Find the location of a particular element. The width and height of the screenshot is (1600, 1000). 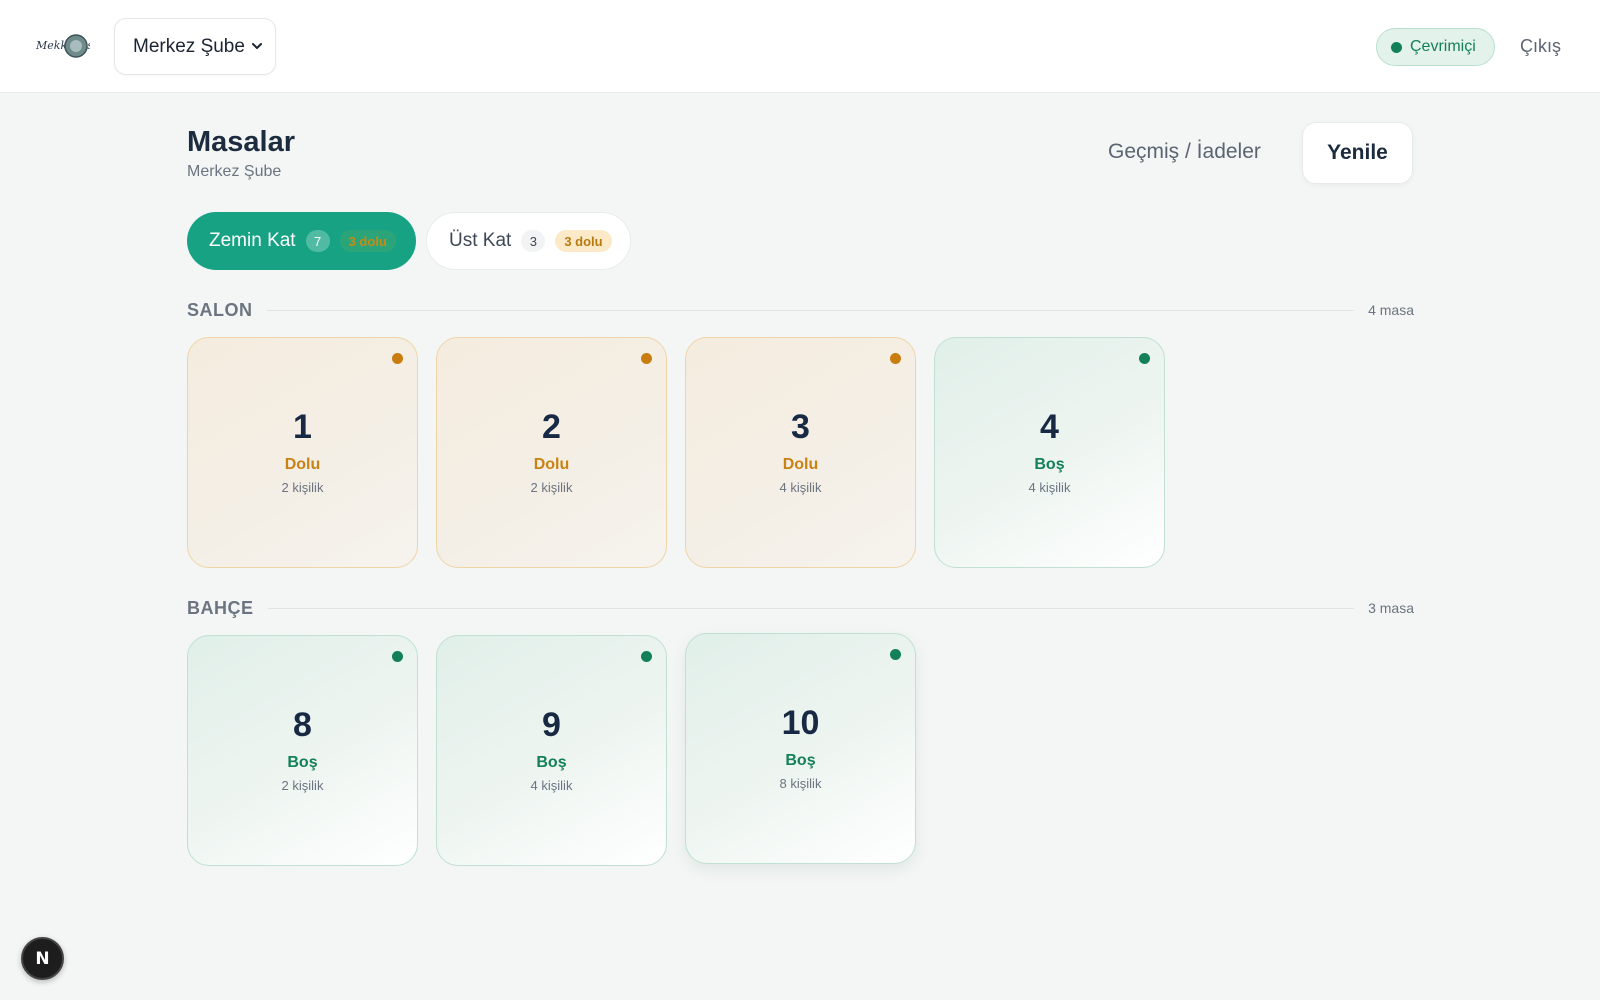

tab-label: Zemin Kat is located at coordinates (252, 240).